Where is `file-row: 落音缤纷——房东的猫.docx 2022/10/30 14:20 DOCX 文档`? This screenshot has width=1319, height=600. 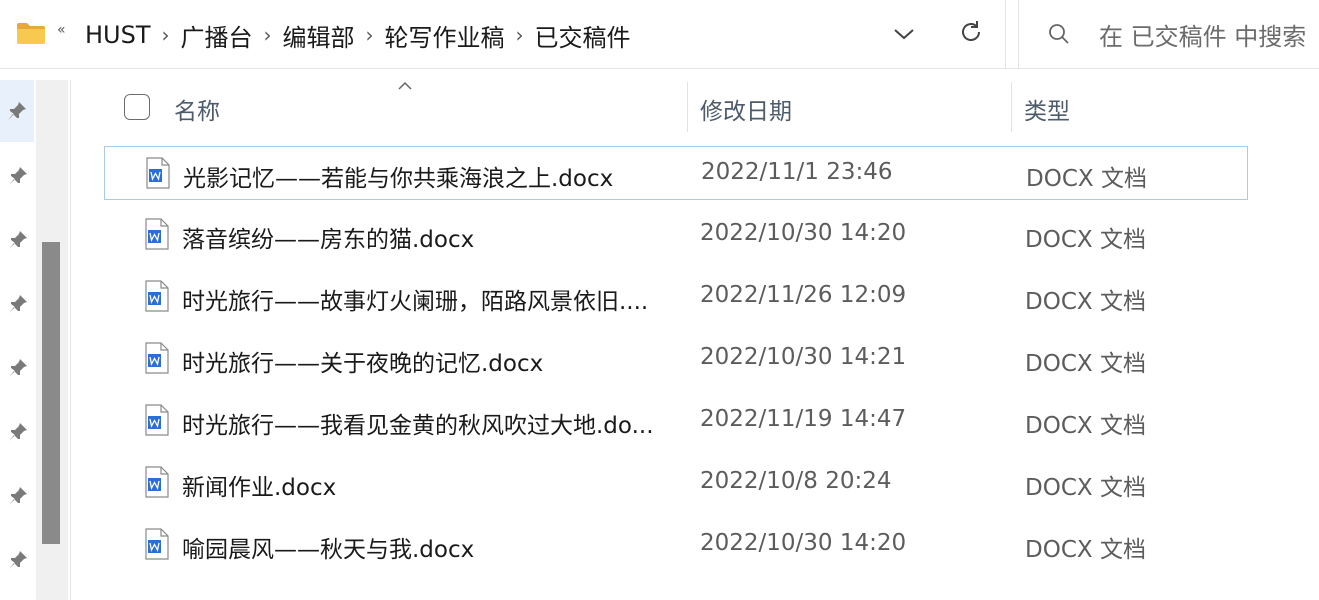
file-row: 落音缤纷——房东的猫.docx 2022/10/30 14:20 DOCX 文档 is located at coordinates (676, 235).